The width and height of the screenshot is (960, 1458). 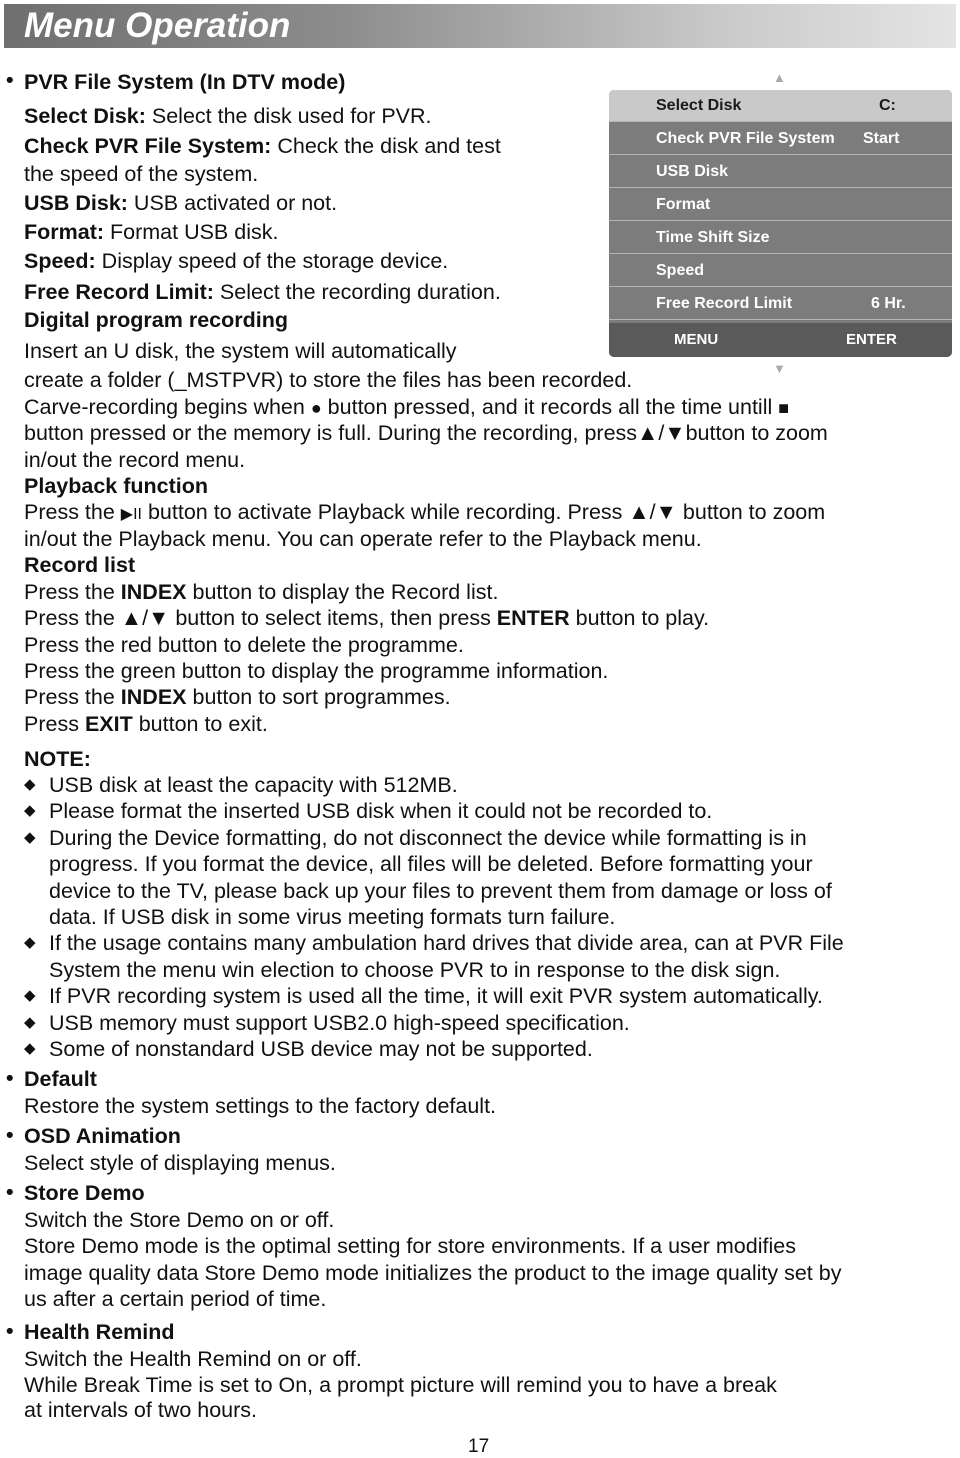 I want to click on up-down-arrow-icon: ▲/▼, so click(x=145, y=618).